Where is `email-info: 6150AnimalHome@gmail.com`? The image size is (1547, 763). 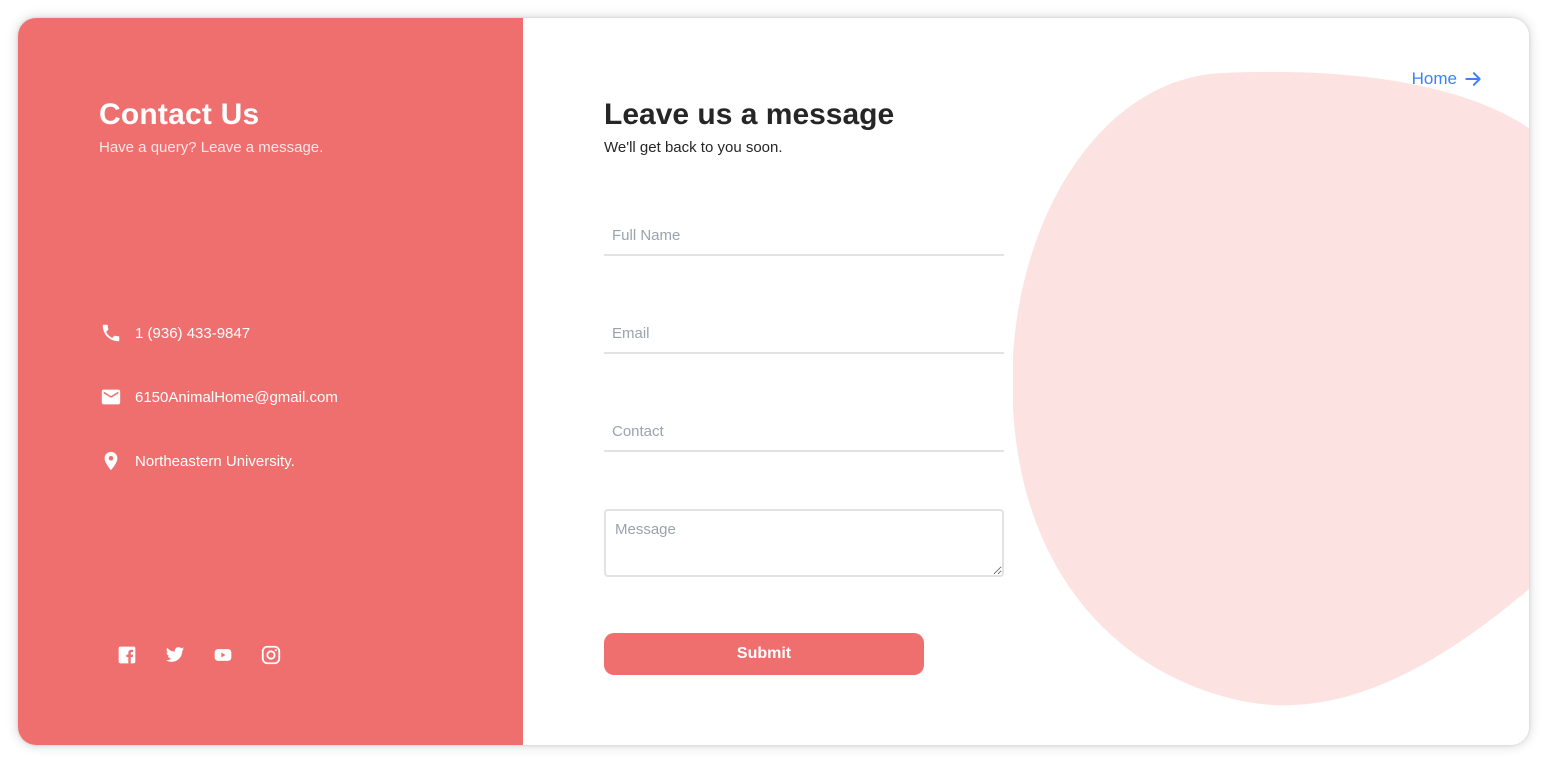 email-info: 6150AnimalHome@gmail.com is located at coordinates (218, 397).